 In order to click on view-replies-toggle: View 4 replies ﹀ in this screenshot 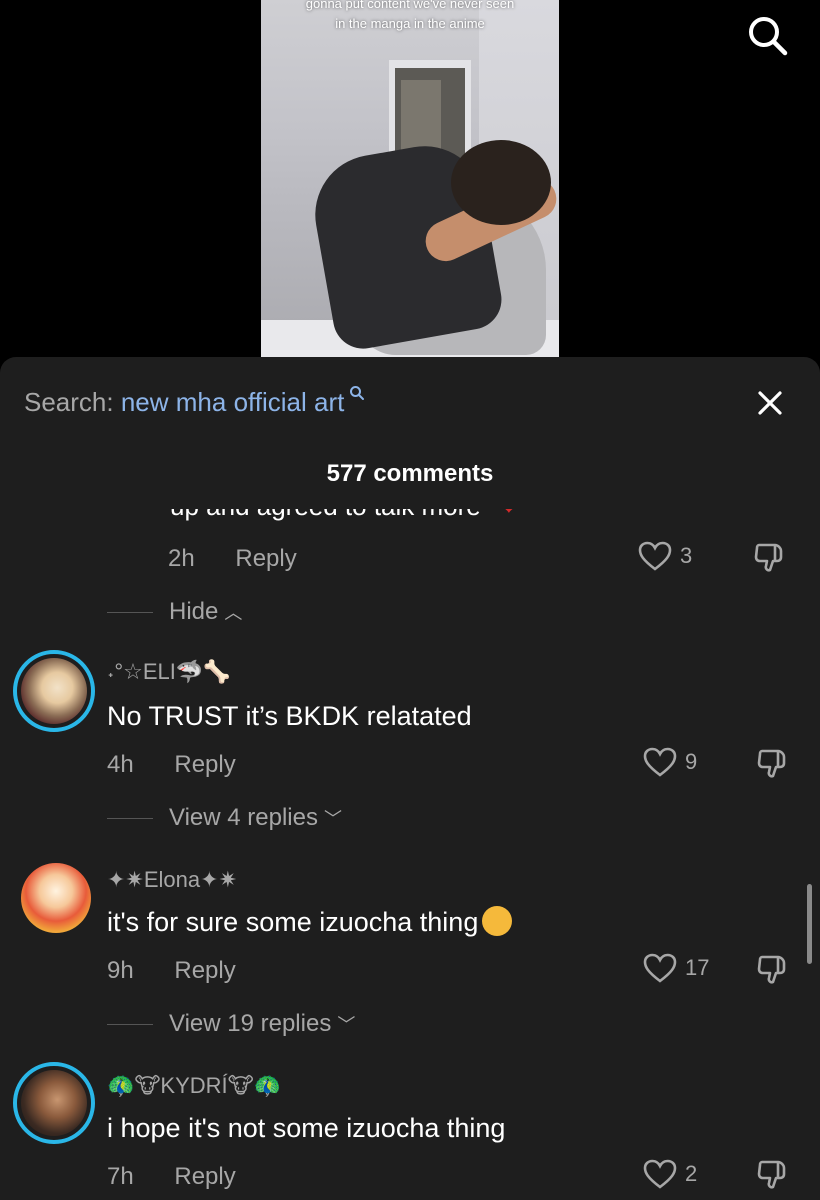, I will do `click(224, 818)`.